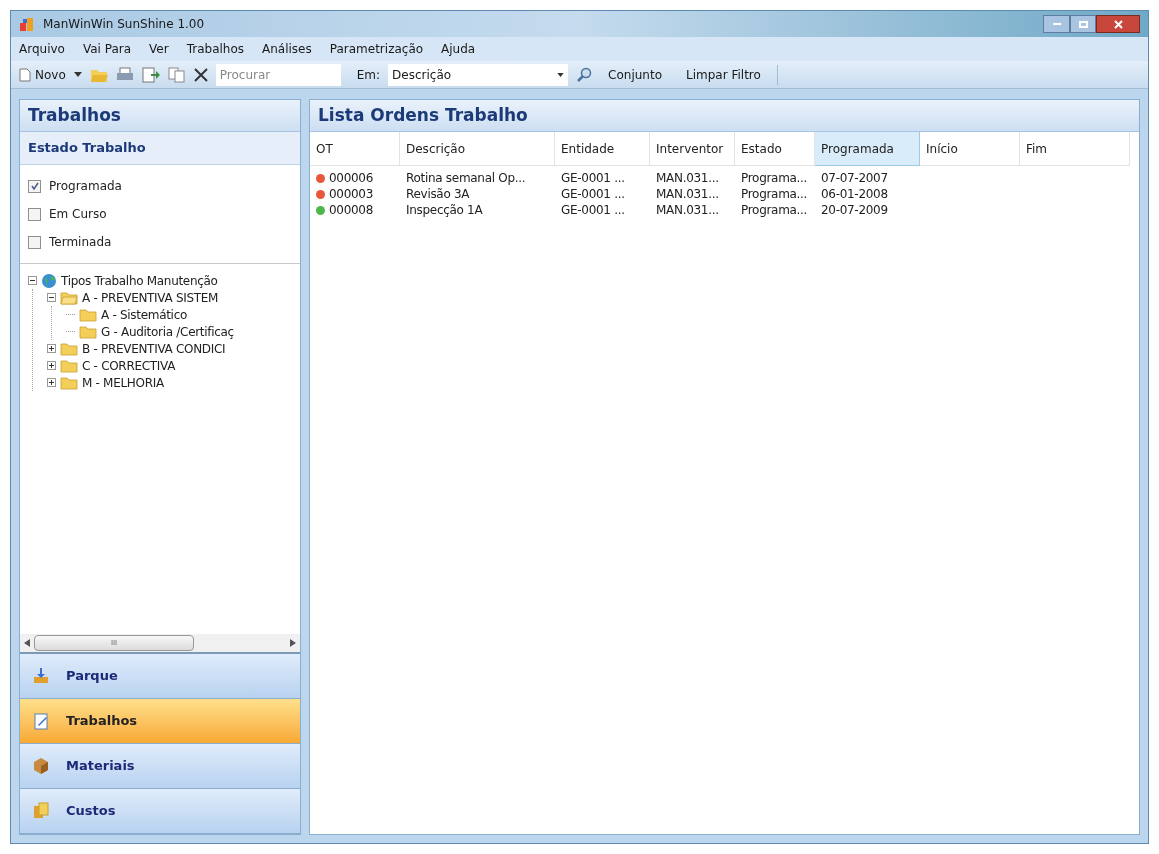  Describe the element at coordinates (867, 149) in the screenshot. I see `column-header: Programada` at that location.